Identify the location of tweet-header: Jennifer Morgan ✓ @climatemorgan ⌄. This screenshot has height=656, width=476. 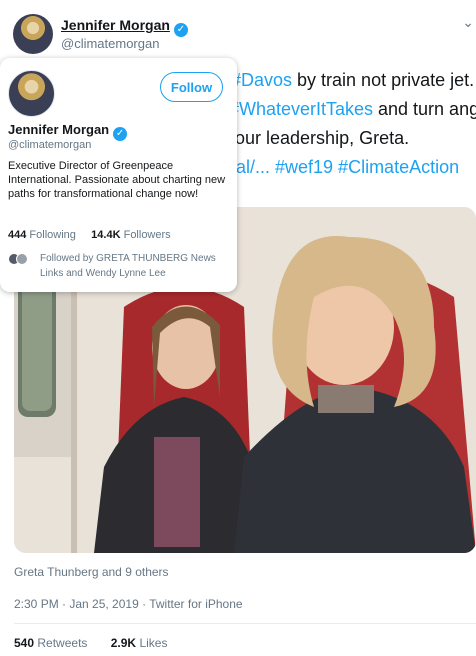
(238, 30).